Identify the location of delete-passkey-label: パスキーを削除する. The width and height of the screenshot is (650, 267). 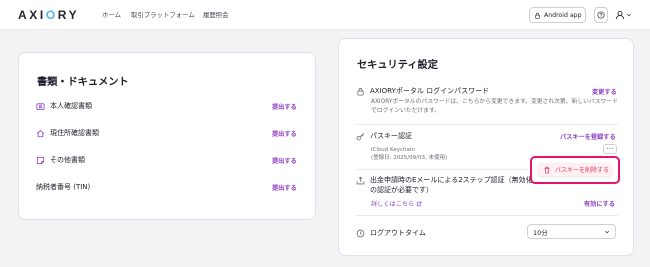
(582, 170).